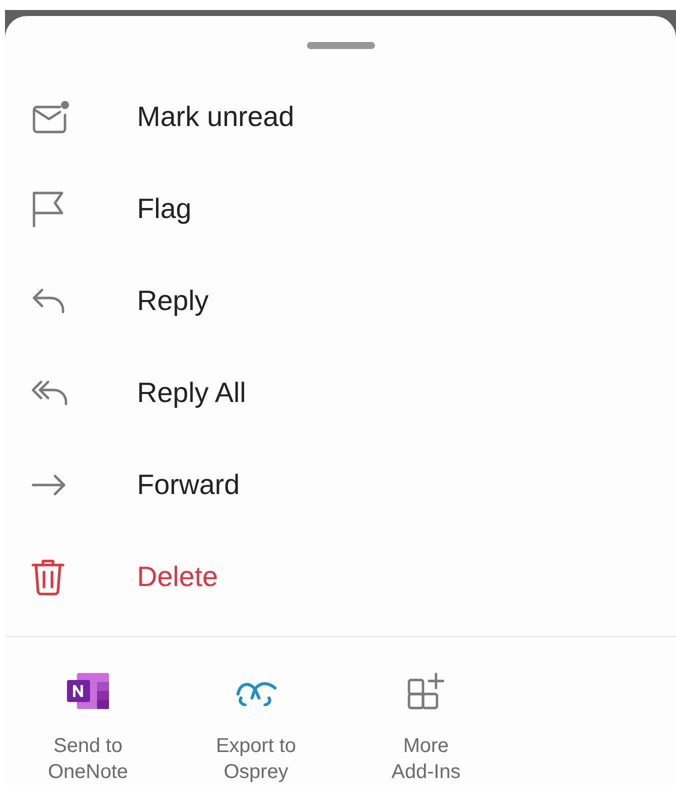 This screenshot has height=785, width=676. Describe the element at coordinates (340, 485) in the screenshot. I see `menu-item: Forward` at that location.